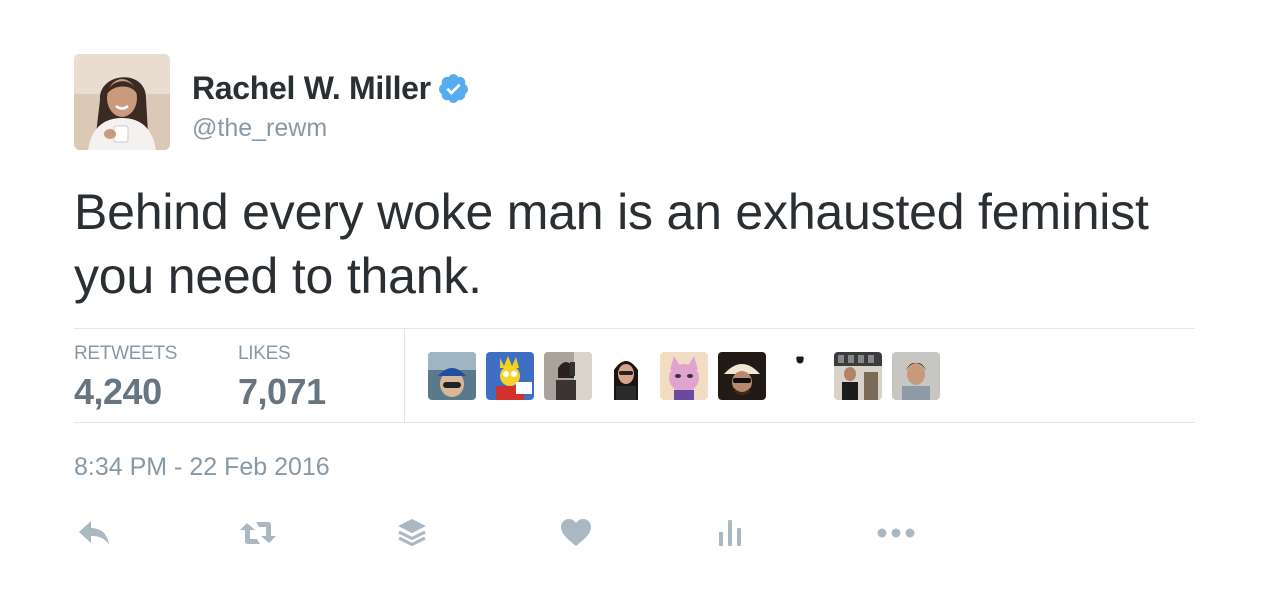  What do you see at coordinates (264, 353) in the screenshot?
I see `likes-label: LIKES` at bounding box center [264, 353].